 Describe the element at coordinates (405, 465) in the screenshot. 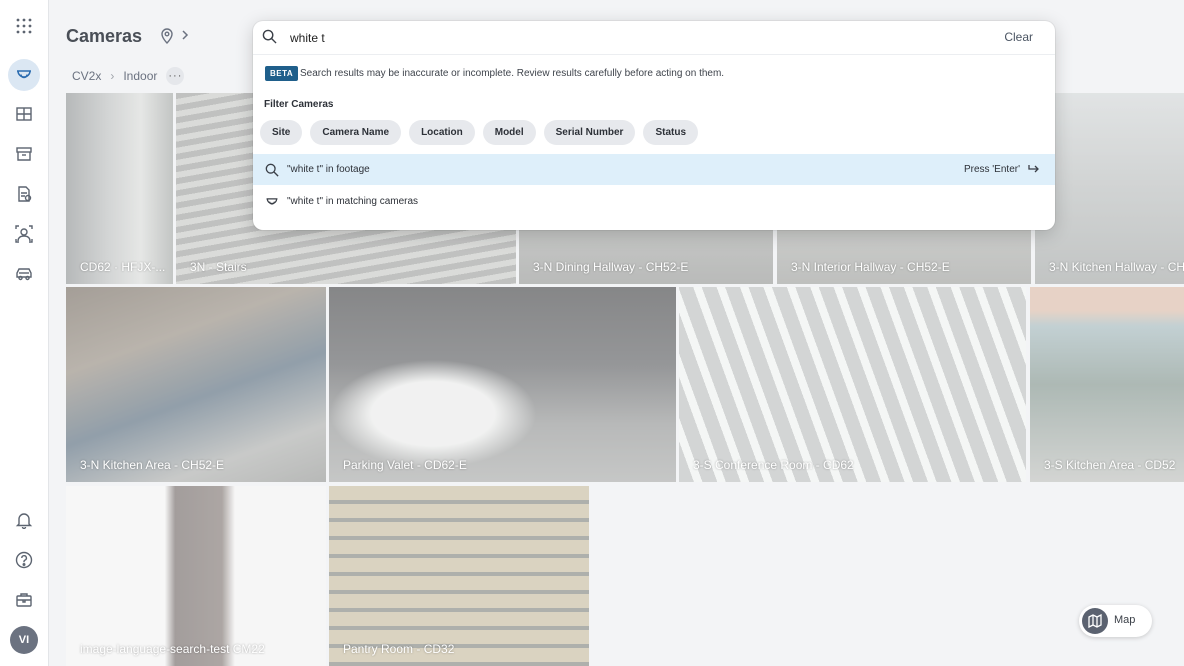

I see `camera-name: Parking Valet - CD62-E` at that location.